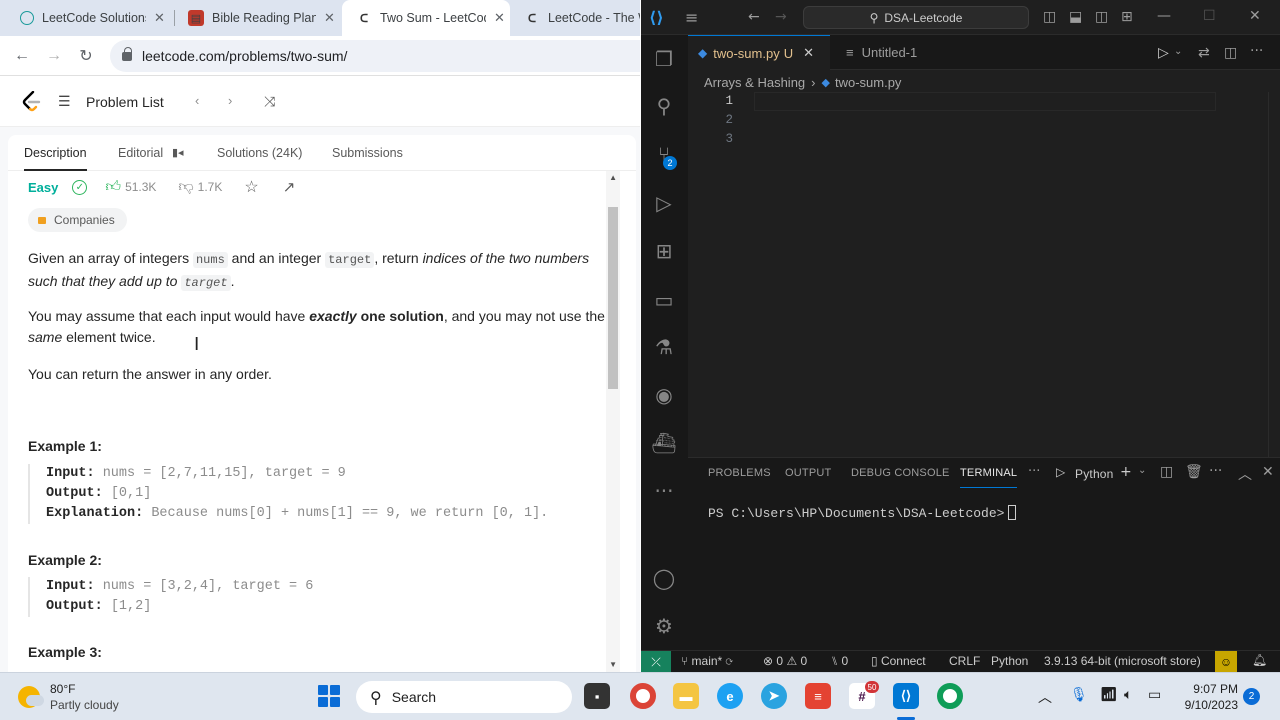  Describe the element at coordinates (759, 52) in the screenshot. I see `editor-tab-two-sum: ◆ two-sum.py U ✕` at that location.